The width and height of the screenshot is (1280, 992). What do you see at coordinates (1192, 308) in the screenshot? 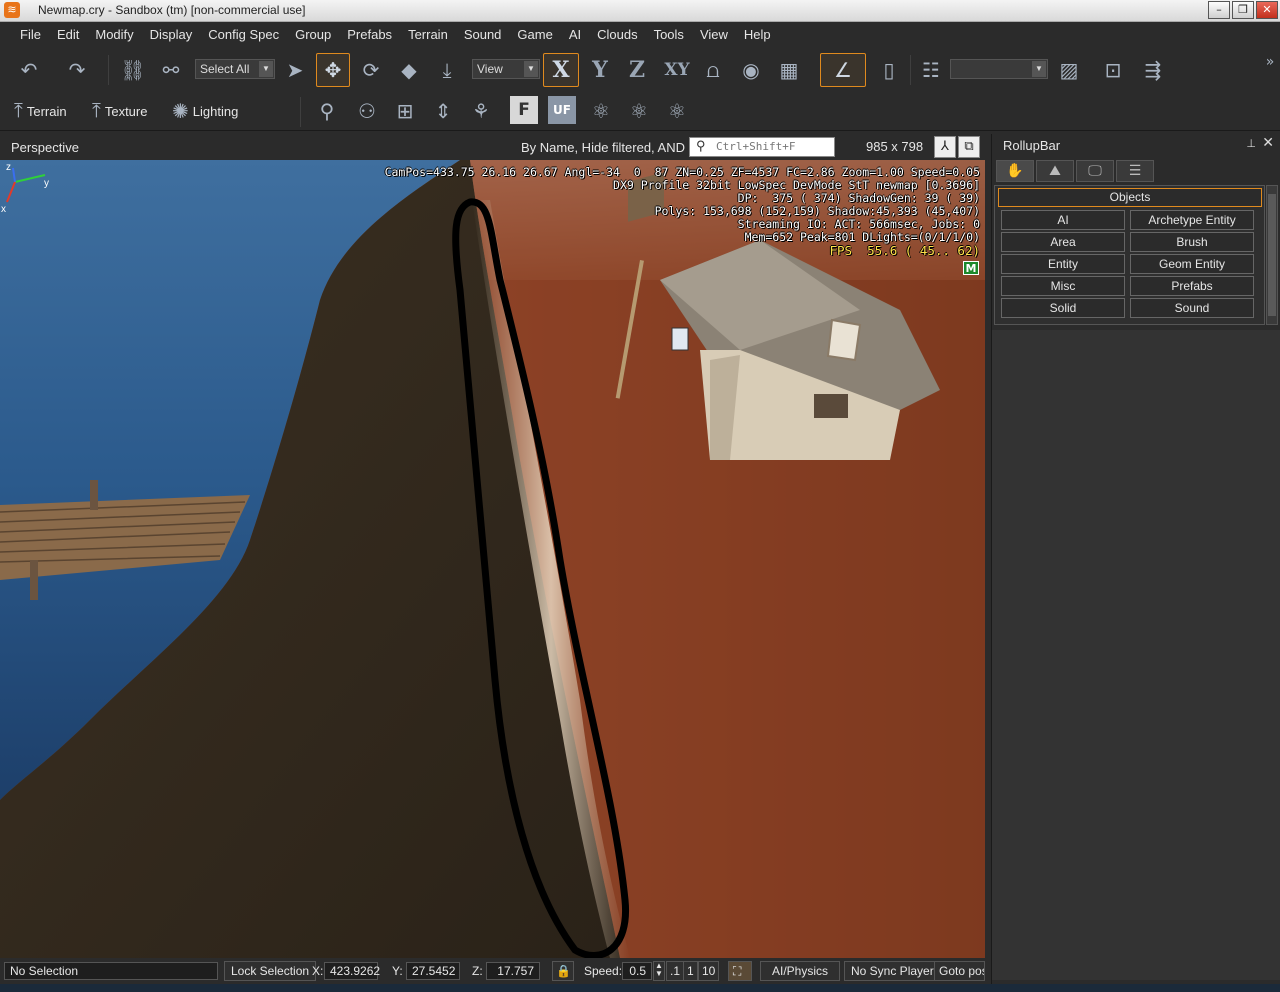
I see `object-sound-button: Sound` at bounding box center [1192, 308].